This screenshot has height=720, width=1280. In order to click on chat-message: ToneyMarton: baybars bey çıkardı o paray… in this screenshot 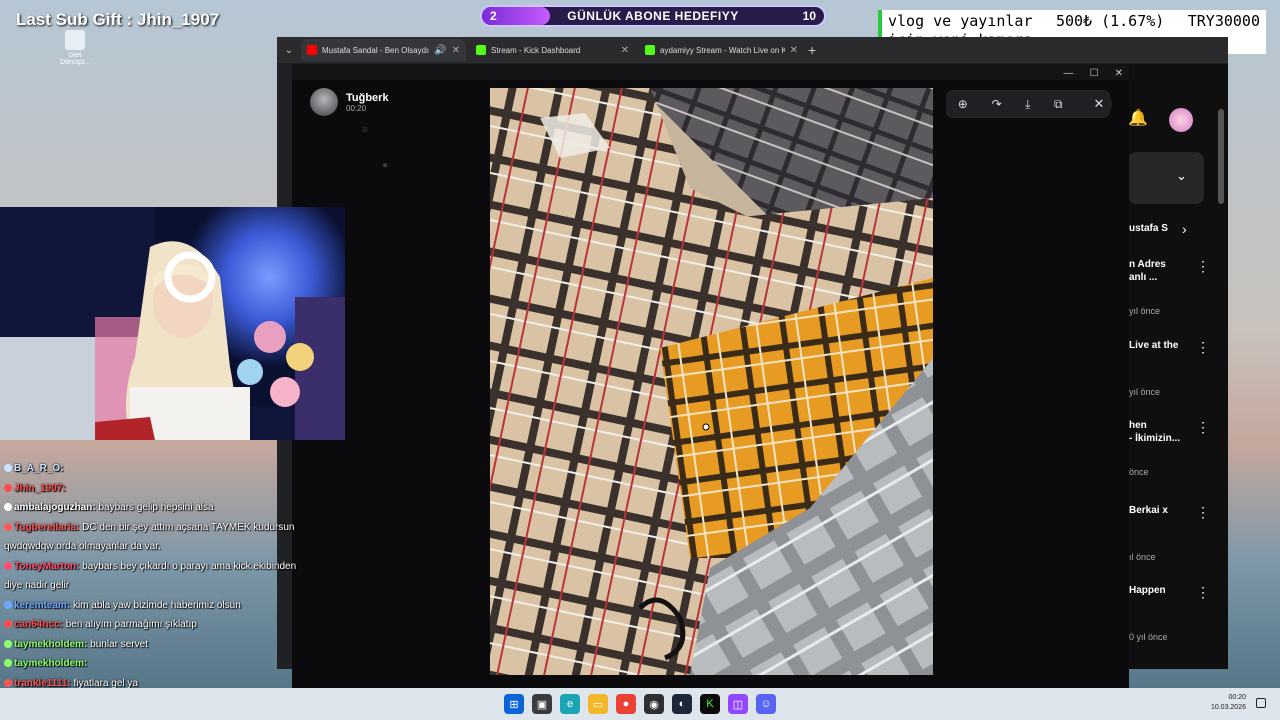, I will do `click(154, 576)`.